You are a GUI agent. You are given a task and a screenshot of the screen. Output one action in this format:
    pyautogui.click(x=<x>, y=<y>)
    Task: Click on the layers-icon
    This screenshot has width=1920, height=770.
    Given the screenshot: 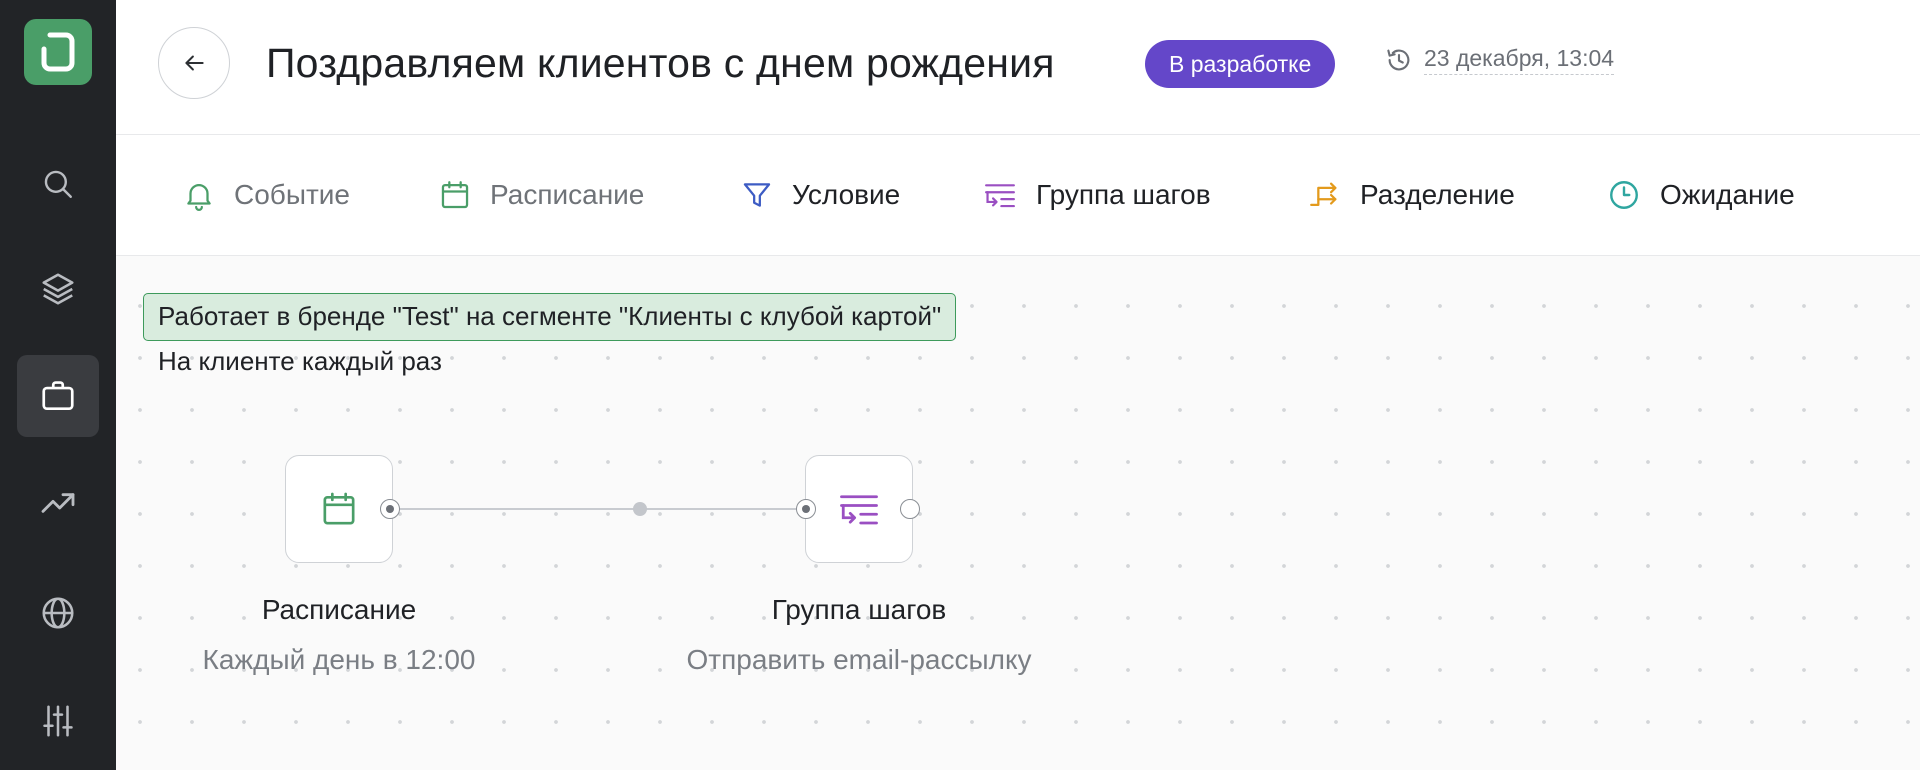 What is the action you would take?
    pyautogui.click(x=58, y=289)
    